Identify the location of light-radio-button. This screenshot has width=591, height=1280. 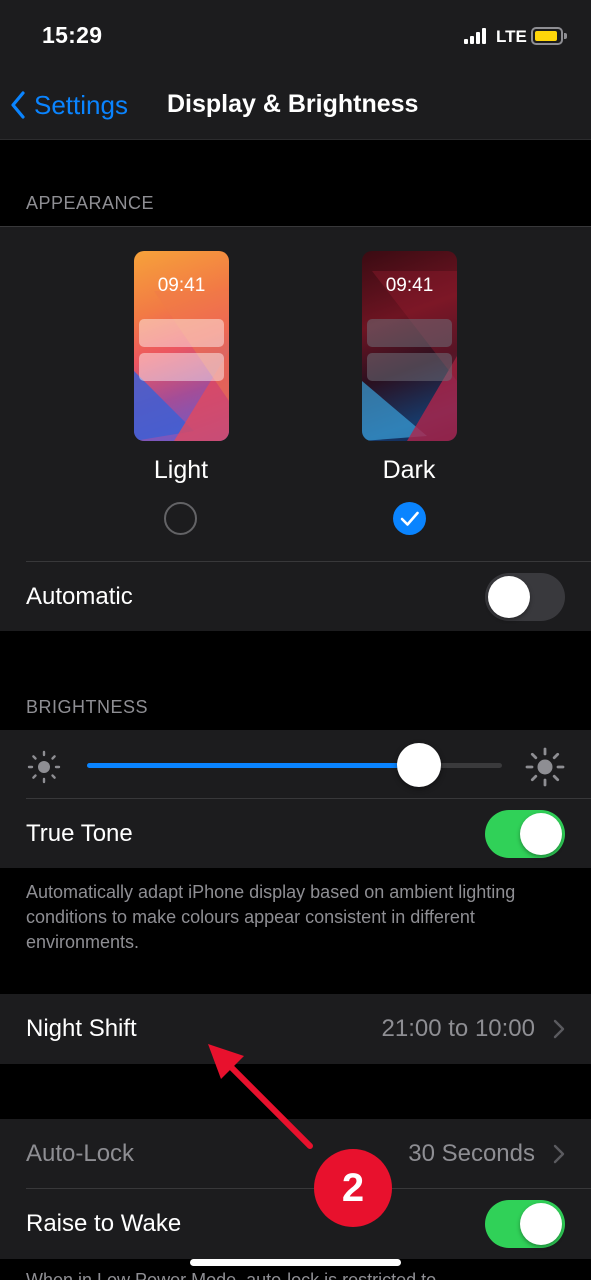
(180, 518).